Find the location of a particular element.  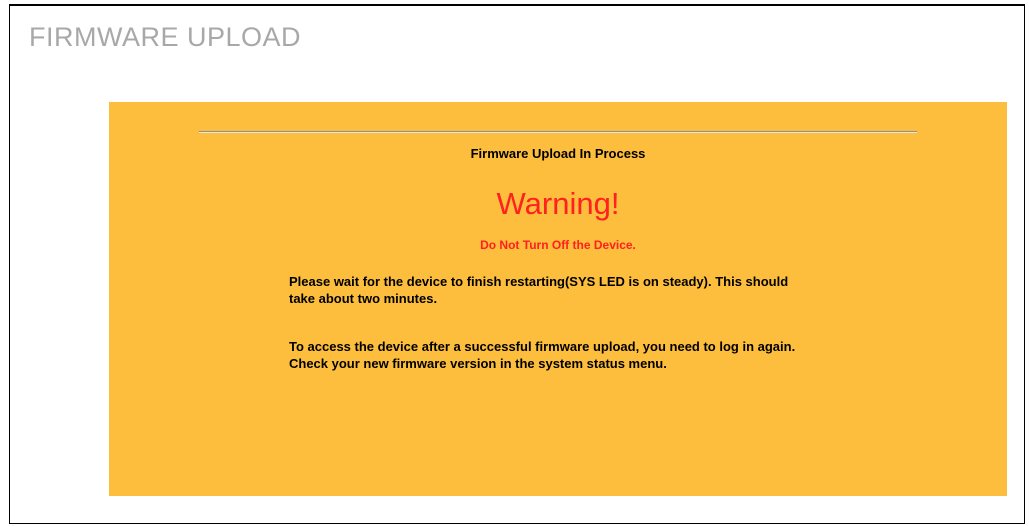

divider is located at coordinates (558, 132).